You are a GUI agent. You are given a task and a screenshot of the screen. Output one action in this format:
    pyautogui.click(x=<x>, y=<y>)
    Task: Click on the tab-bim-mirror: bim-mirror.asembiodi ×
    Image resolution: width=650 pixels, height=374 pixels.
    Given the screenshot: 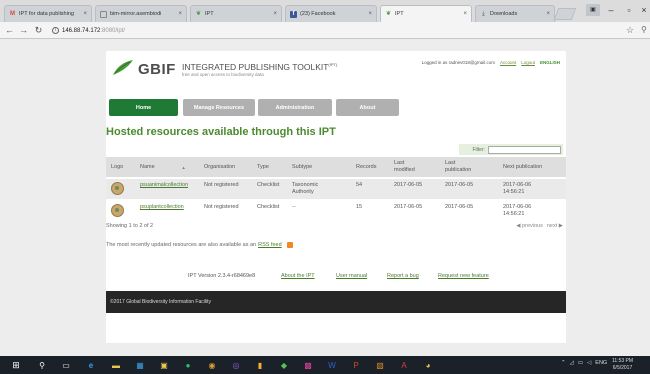 What is the action you would take?
    pyautogui.click(x=141, y=13)
    